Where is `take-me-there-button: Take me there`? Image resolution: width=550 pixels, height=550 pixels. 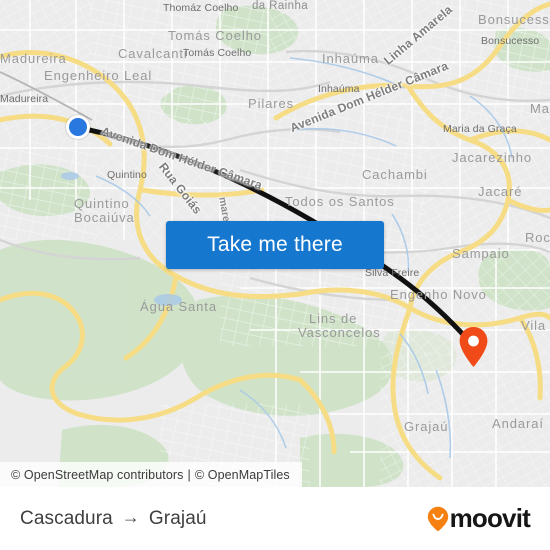 take-me-there-button: Take me there is located at coordinates (275, 245).